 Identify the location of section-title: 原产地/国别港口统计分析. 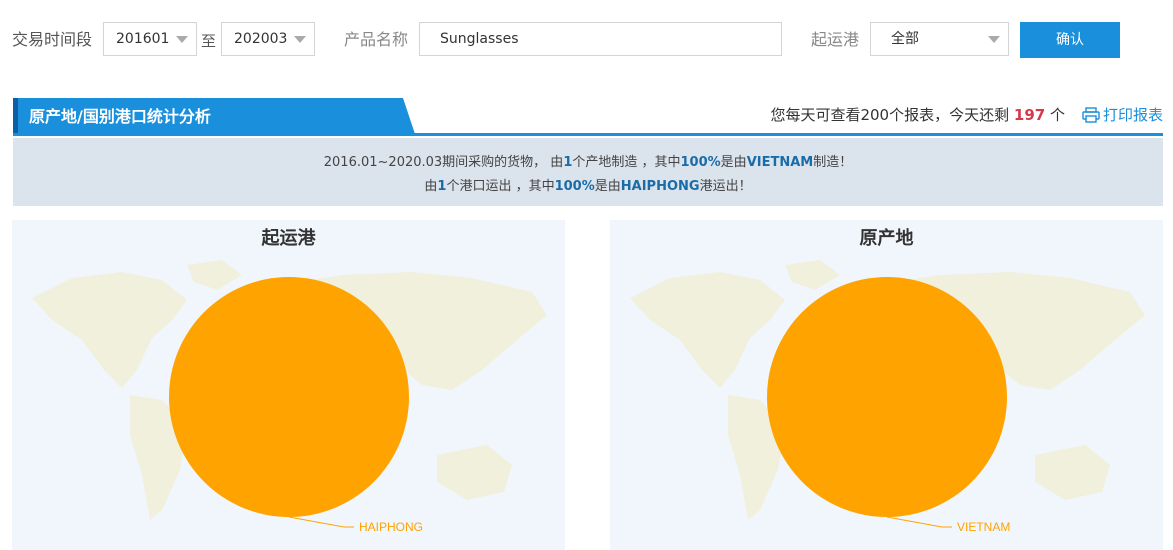
(120, 116).